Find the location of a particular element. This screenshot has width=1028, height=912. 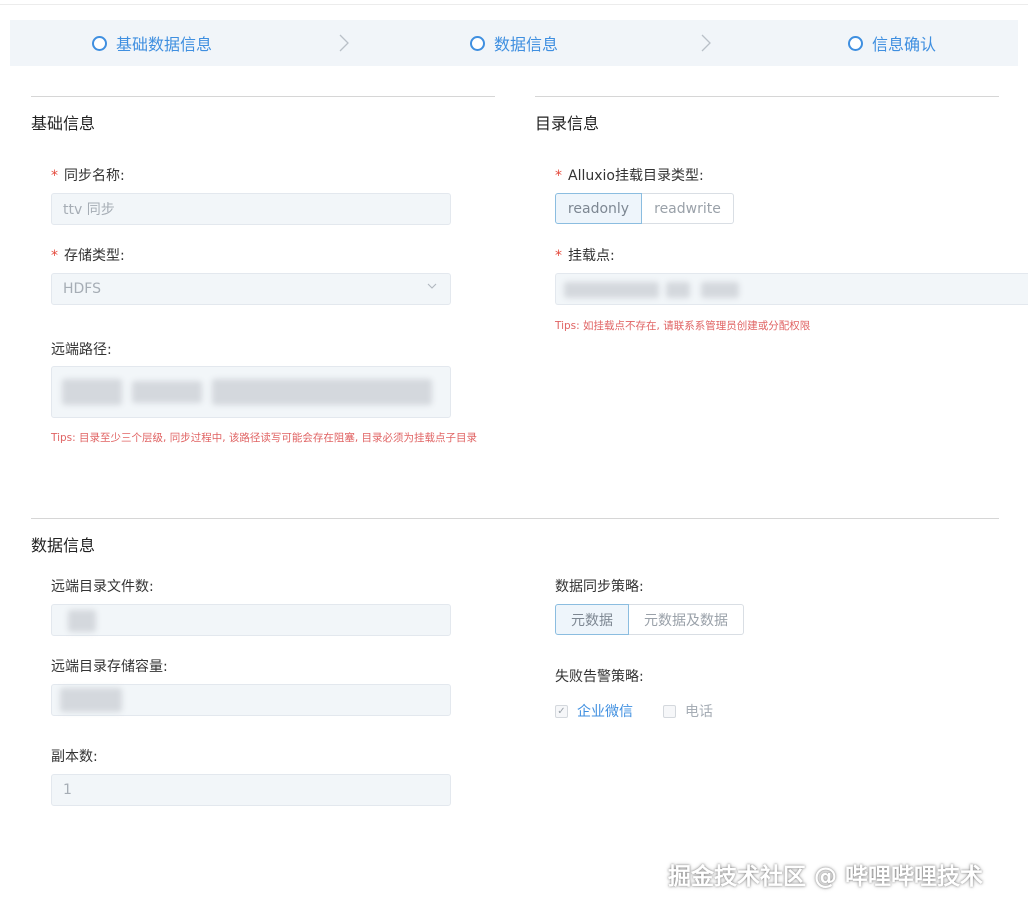

mount-type-label: * Alluxio挂载目录类型: is located at coordinates (629, 175).